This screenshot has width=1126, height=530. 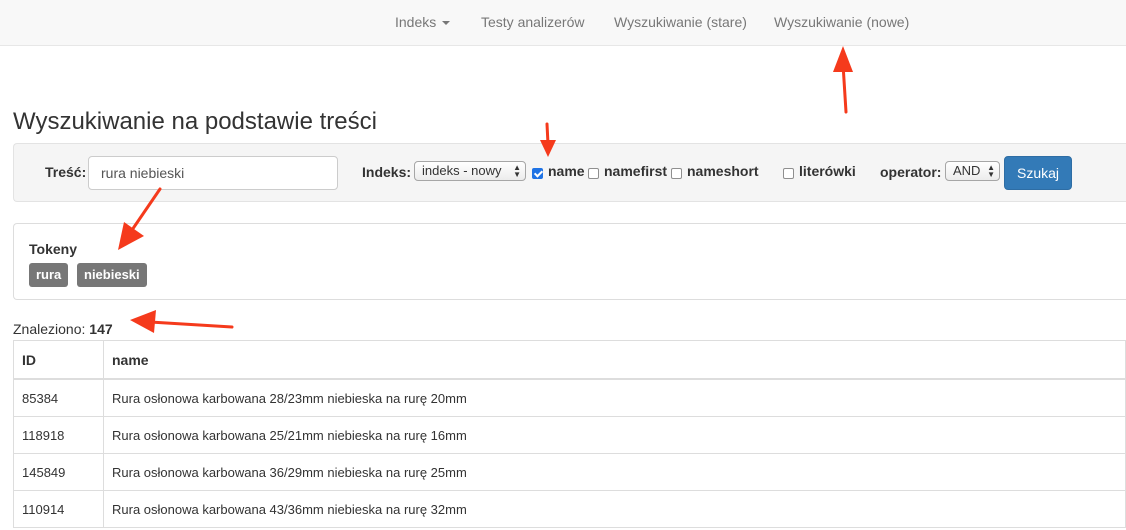 What do you see at coordinates (66, 172) in the screenshot?
I see `content-label: Treść:` at bounding box center [66, 172].